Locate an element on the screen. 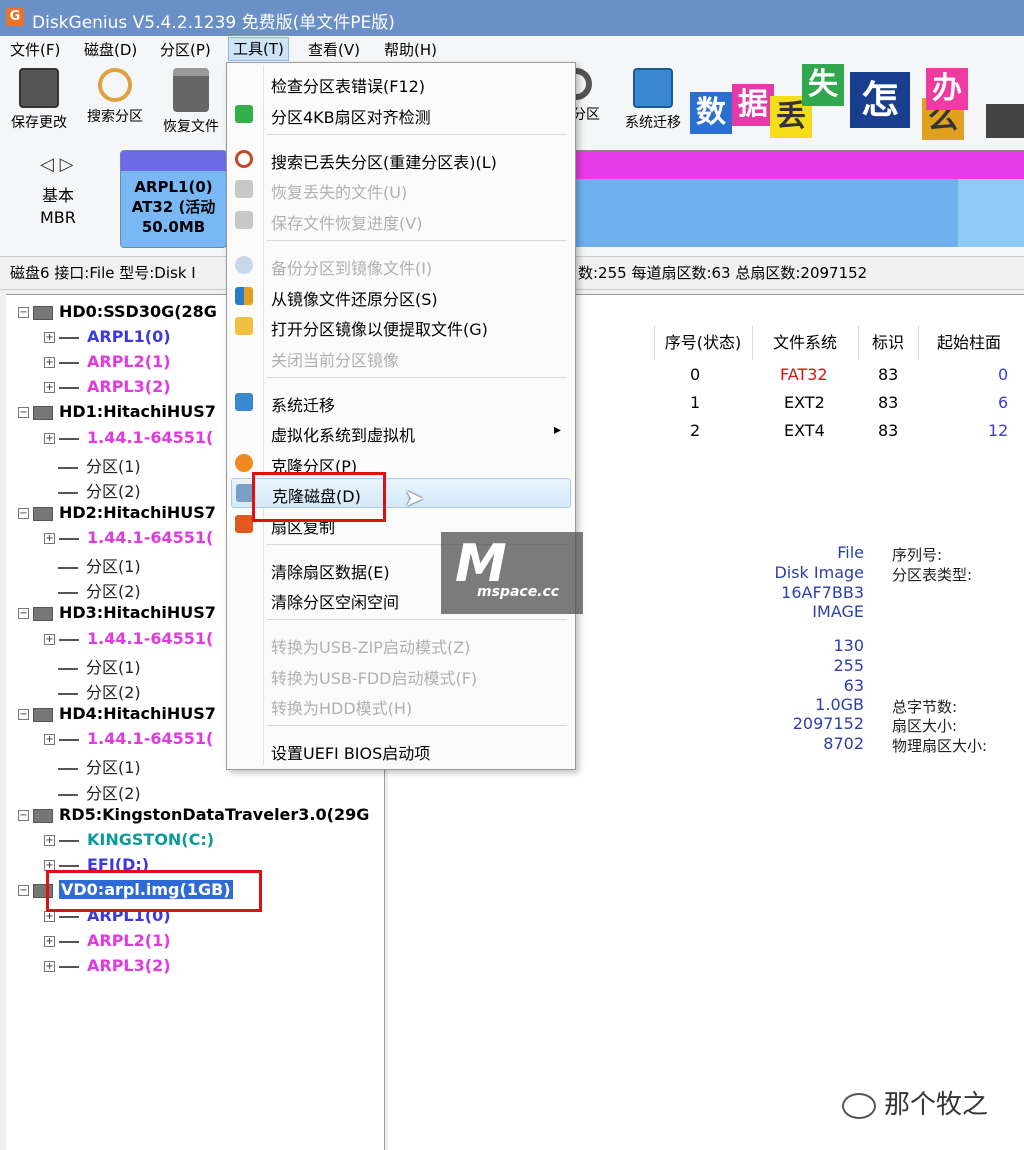 Image resolution: width=1024 pixels, height=1150 pixels. banner-char: 办 is located at coordinates (947, 89).